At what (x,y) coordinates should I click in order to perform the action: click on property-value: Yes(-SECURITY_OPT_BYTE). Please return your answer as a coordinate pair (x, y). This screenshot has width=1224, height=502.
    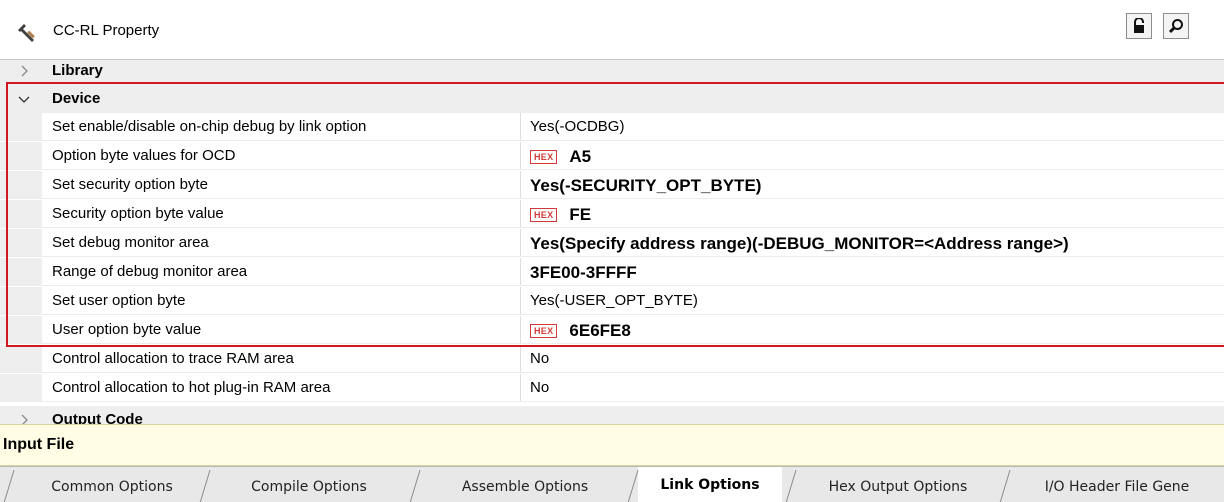
    Looking at the image, I should click on (646, 185).